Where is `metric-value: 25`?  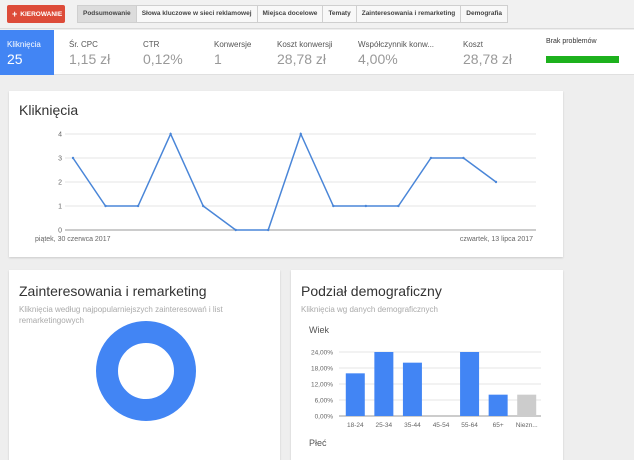 metric-value: 25 is located at coordinates (15, 59).